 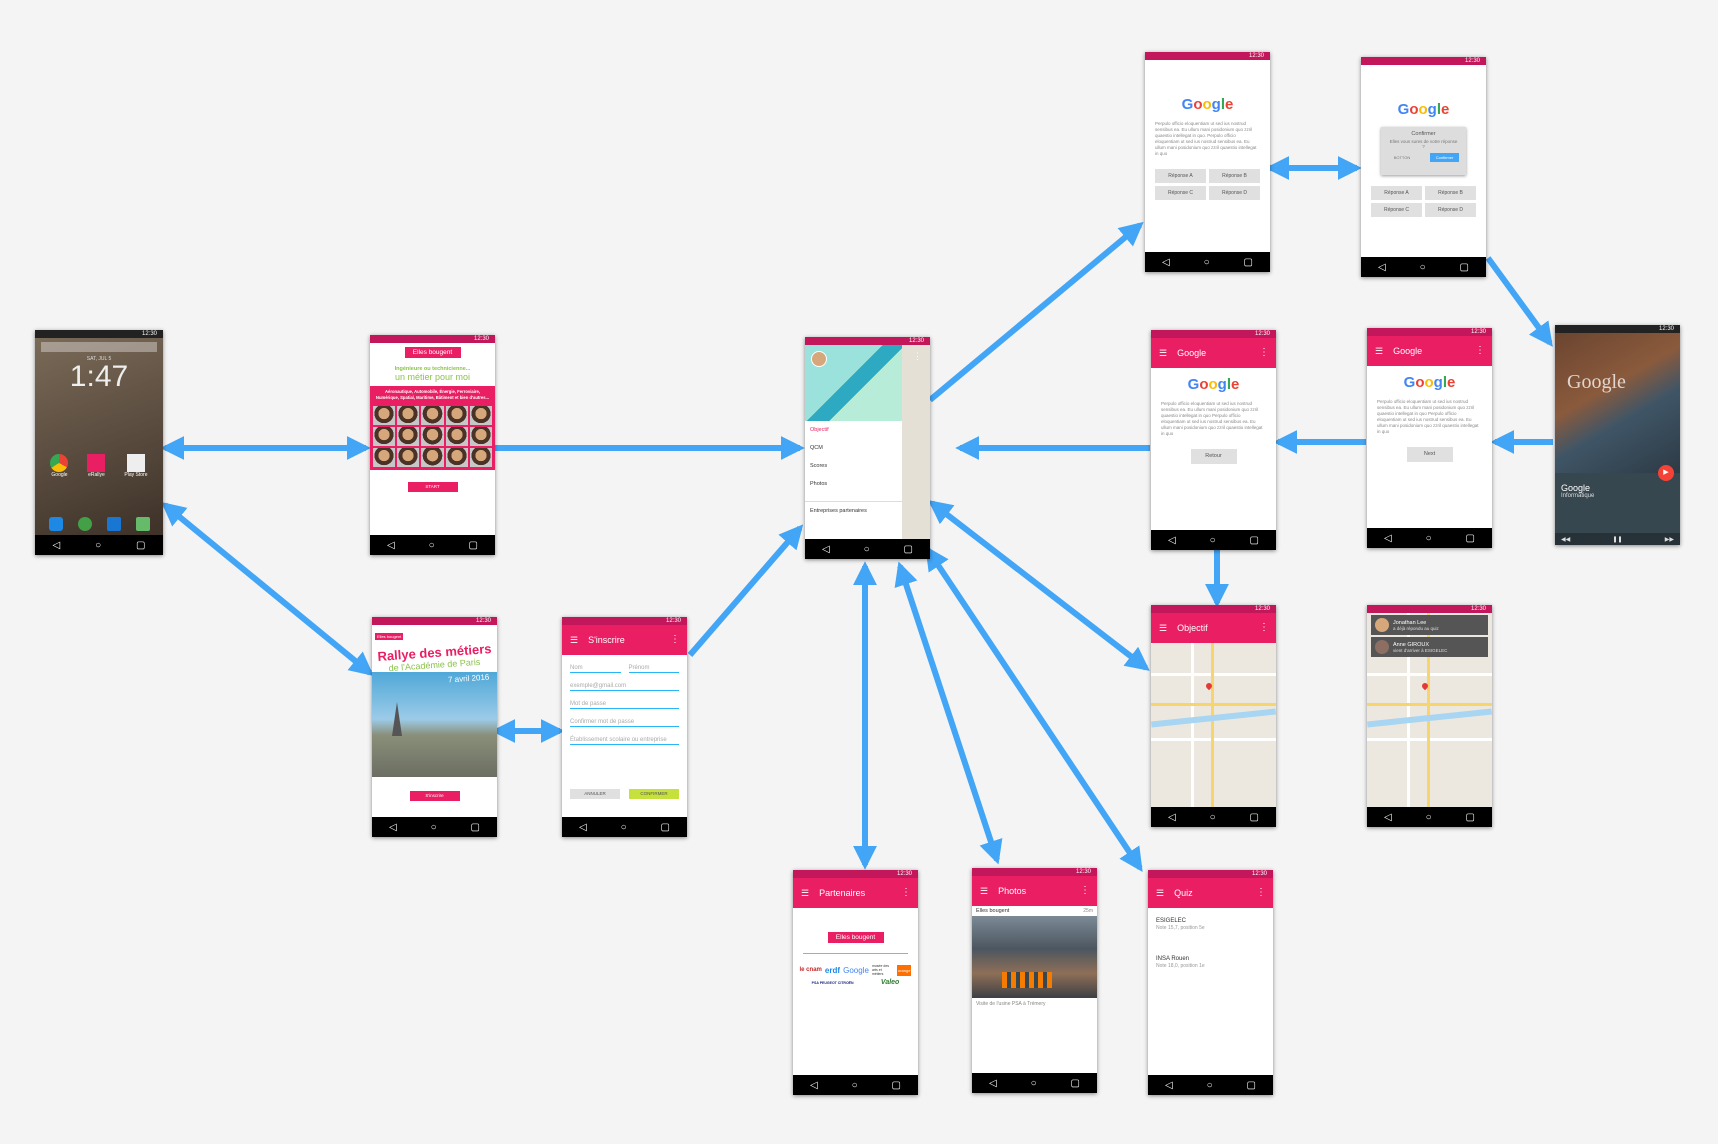 What do you see at coordinates (1444, 157) in the screenshot?
I see `dialog-confirm-button: Confirmer` at bounding box center [1444, 157].